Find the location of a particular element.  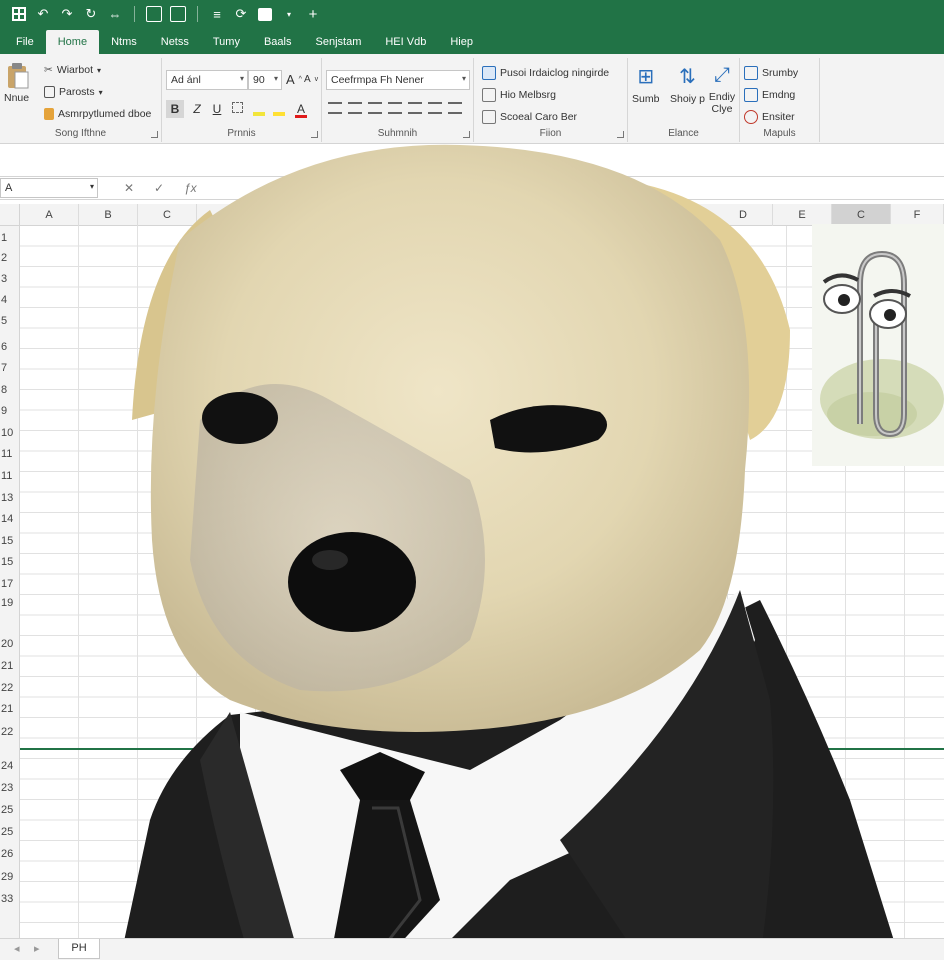

next-sheet-icon: ▸ is located at coordinates (37, 948).